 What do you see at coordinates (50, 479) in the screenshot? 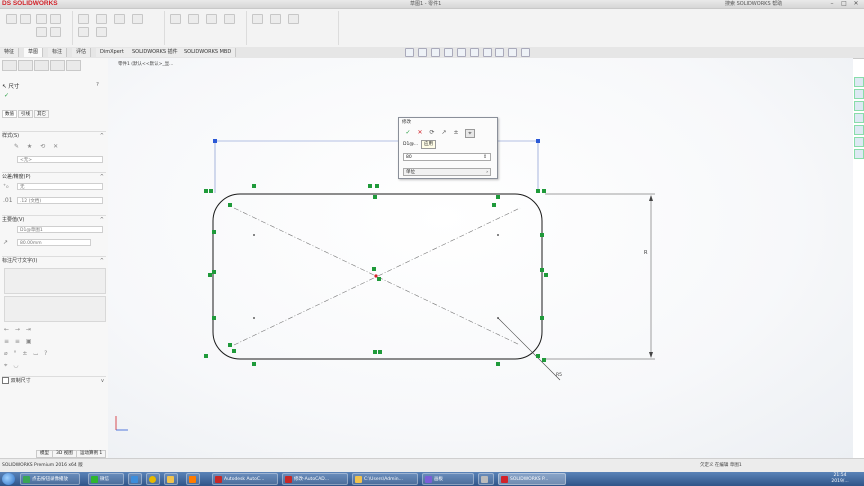
I see `taskbar-item: 点击按钮录像播放` at bounding box center [50, 479].